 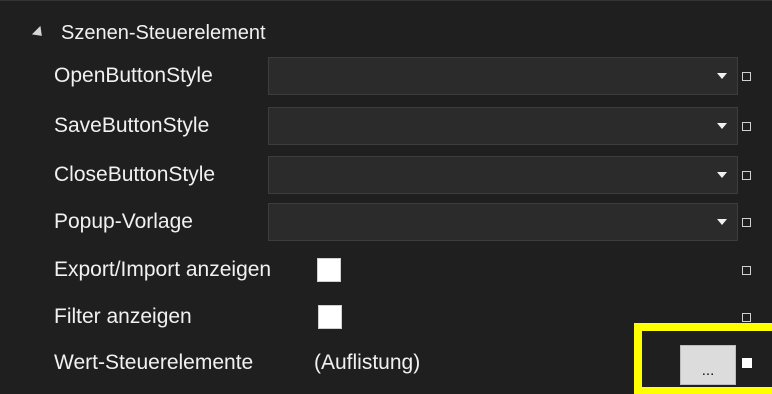 What do you see at coordinates (503, 222) in the screenshot?
I see `popup-vorlage-combobox` at bounding box center [503, 222].